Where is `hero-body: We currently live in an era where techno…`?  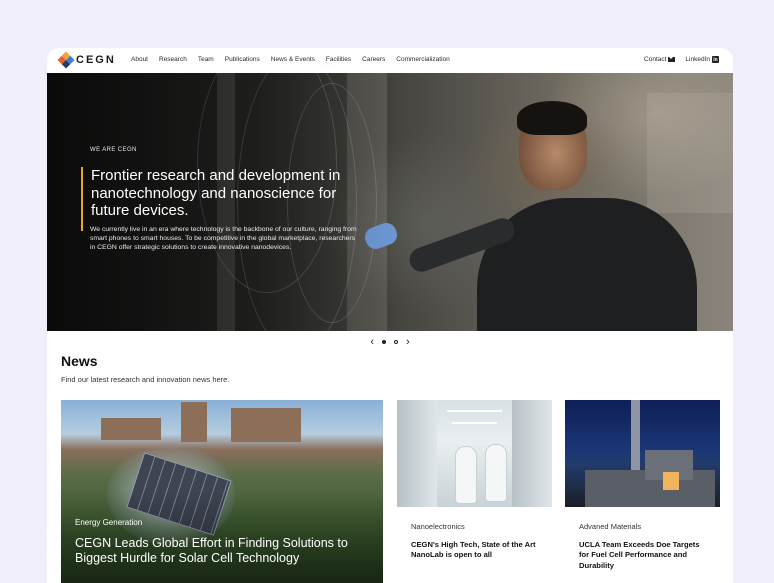
hero-body: We currently live in an era where techno… is located at coordinates (223, 239).